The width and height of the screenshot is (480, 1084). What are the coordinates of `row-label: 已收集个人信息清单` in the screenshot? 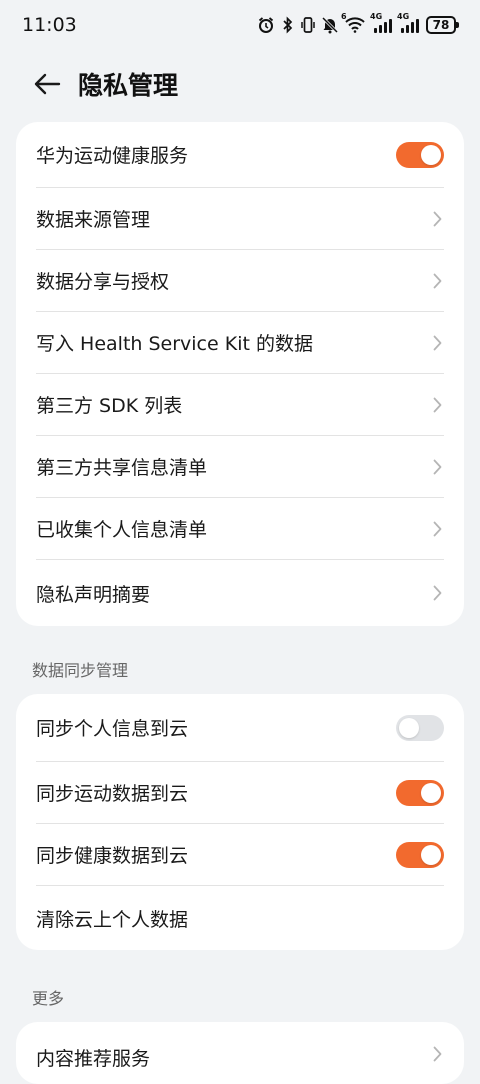 It's located at (122, 530).